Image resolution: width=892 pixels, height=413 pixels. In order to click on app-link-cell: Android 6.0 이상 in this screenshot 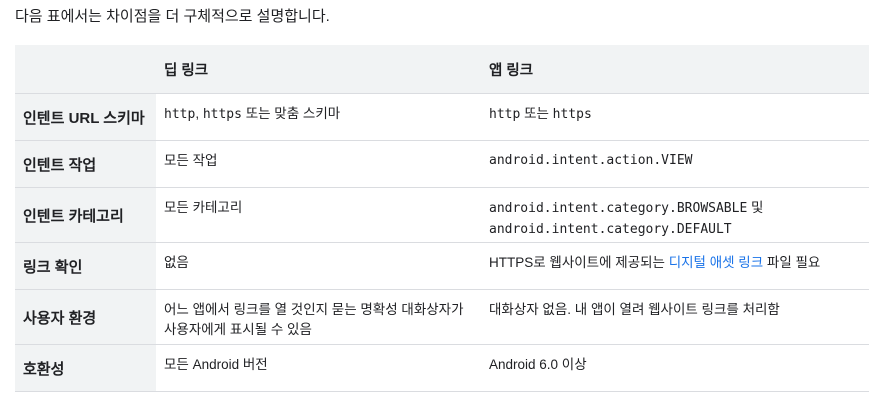, I will do `click(675, 368)`.